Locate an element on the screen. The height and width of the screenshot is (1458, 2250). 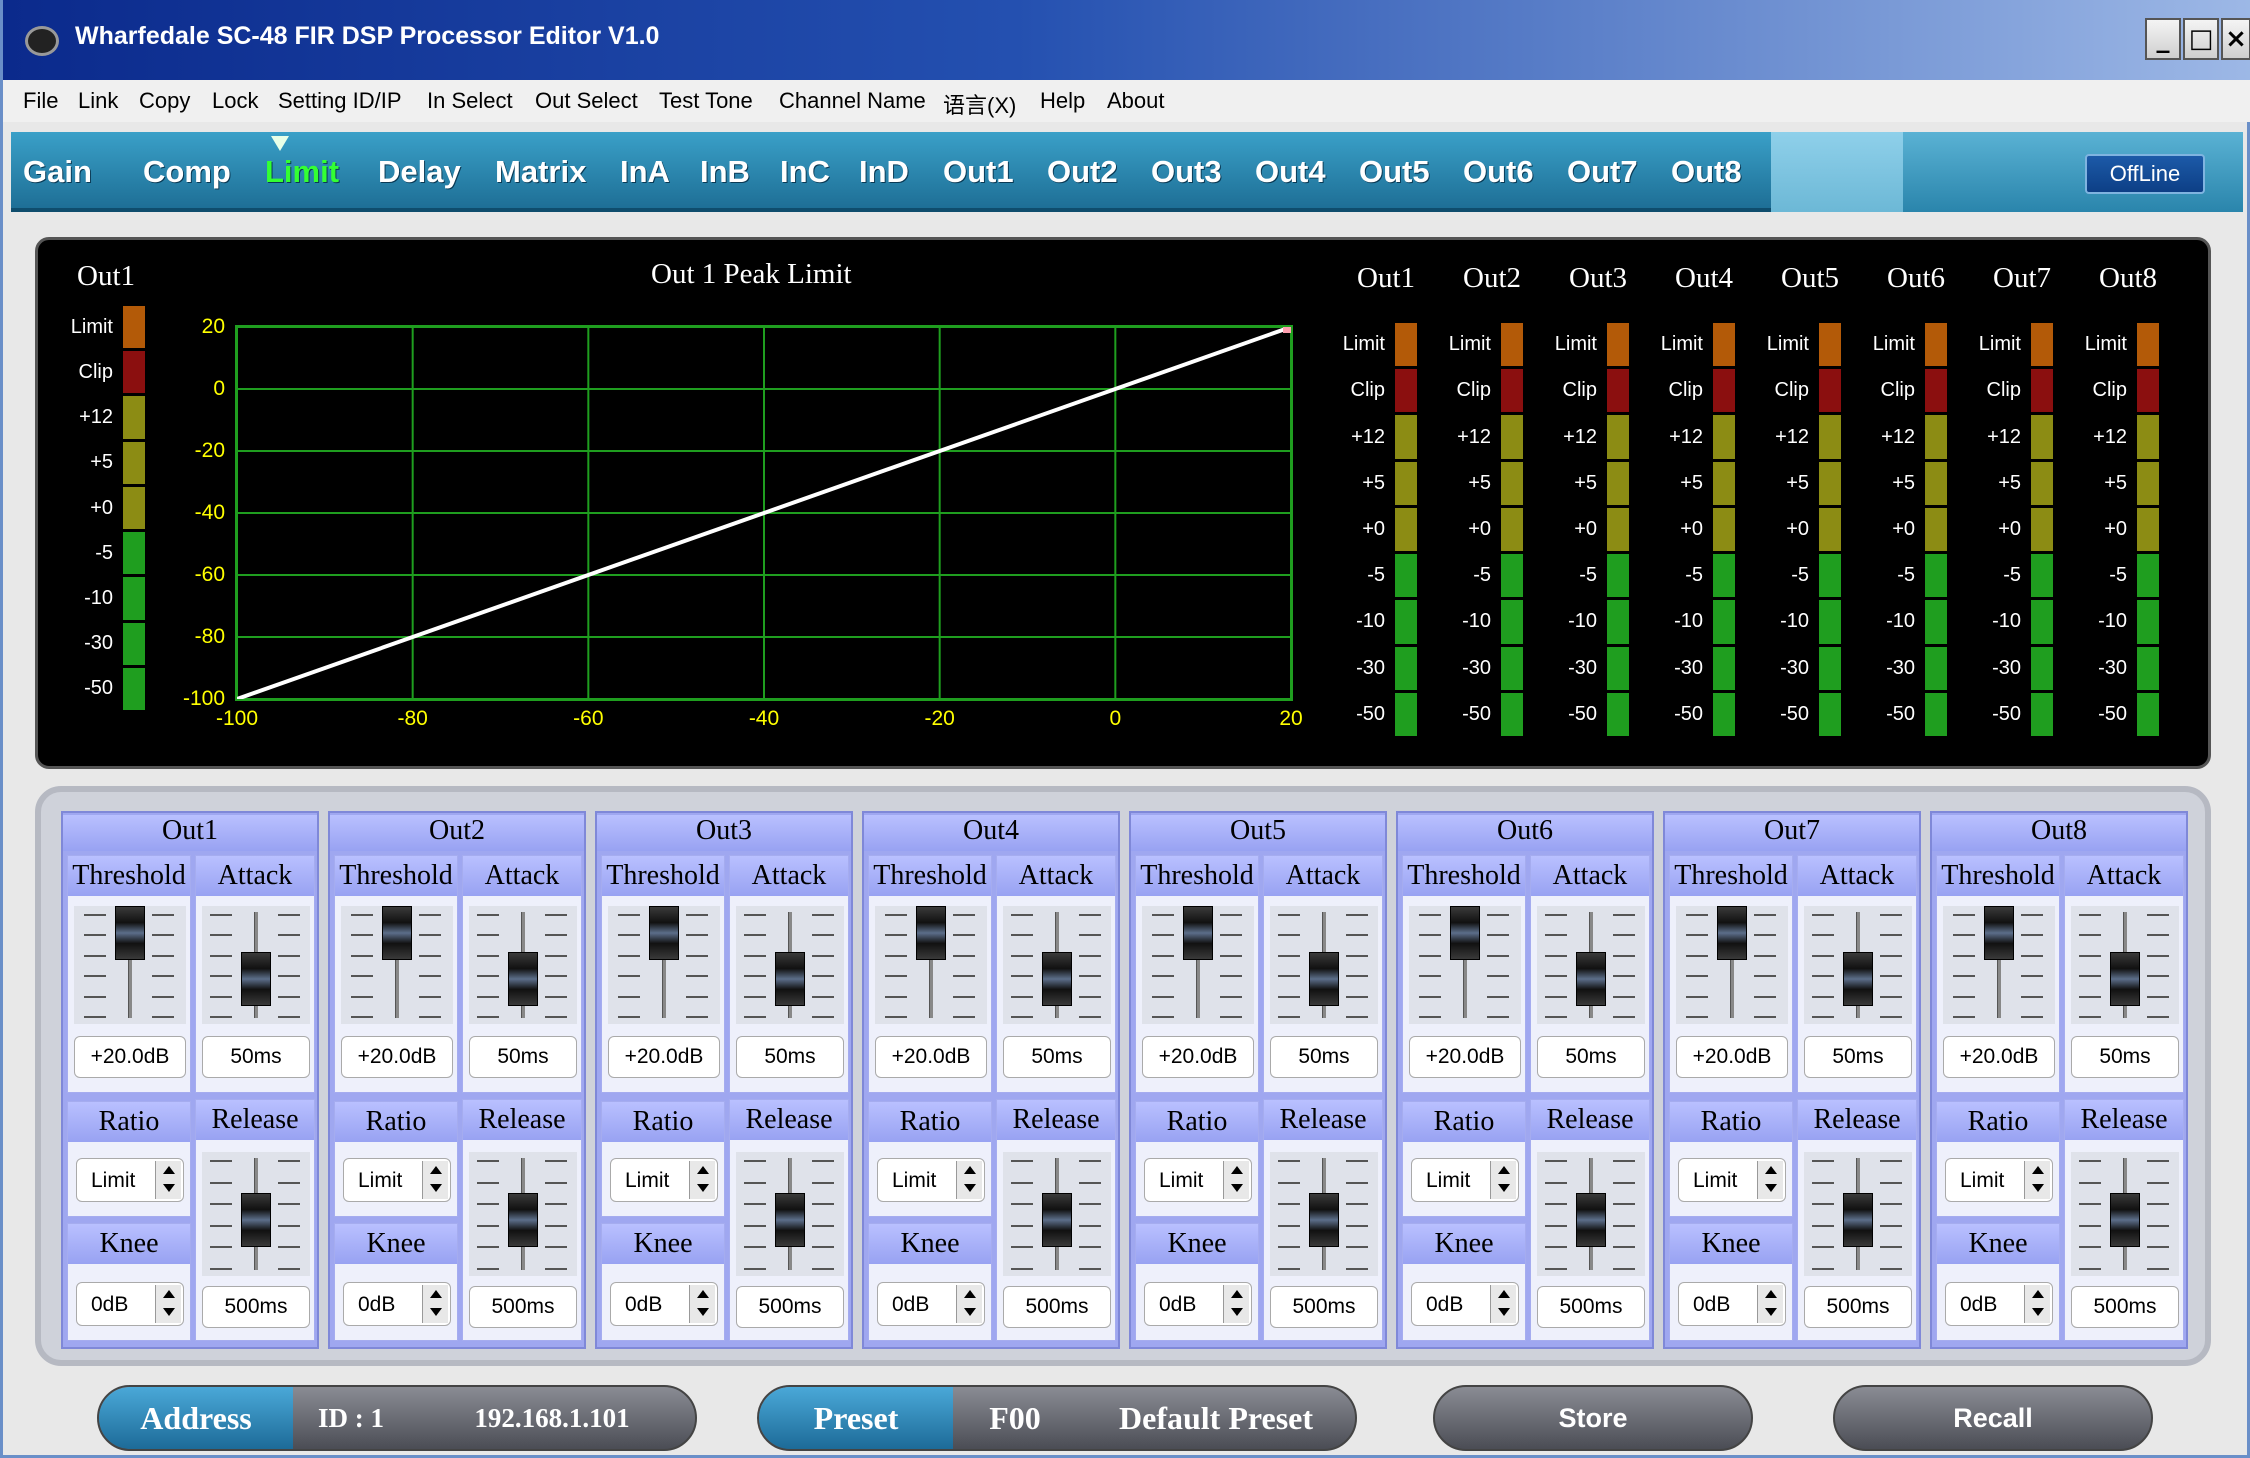
limit-curve-handle is located at coordinates (1287, 329).